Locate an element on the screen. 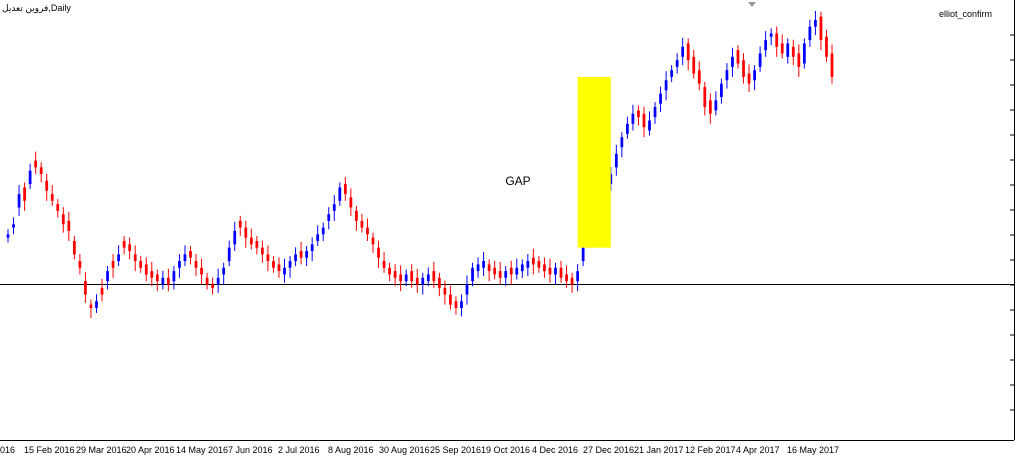 This screenshot has width=1024, height=461. x-tick-label: 12 Feb 2017 is located at coordinates (710, 450).